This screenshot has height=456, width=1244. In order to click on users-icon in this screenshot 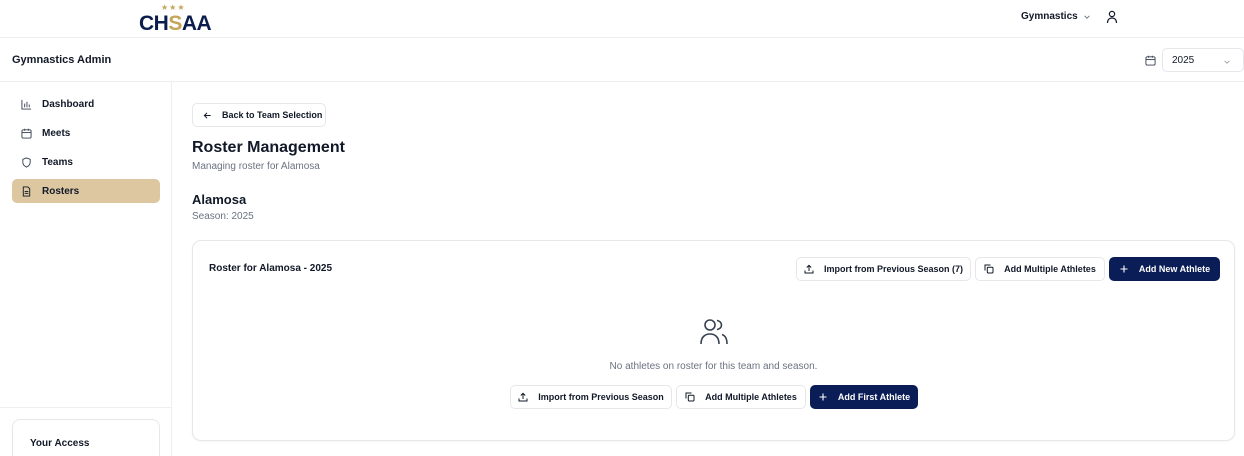, I will do `click(714, 332)`.